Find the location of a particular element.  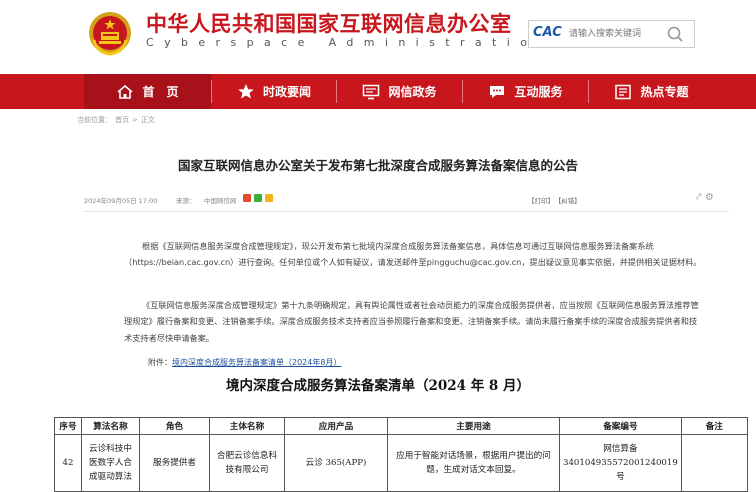

search-icon is located at coordinates (675, 34).